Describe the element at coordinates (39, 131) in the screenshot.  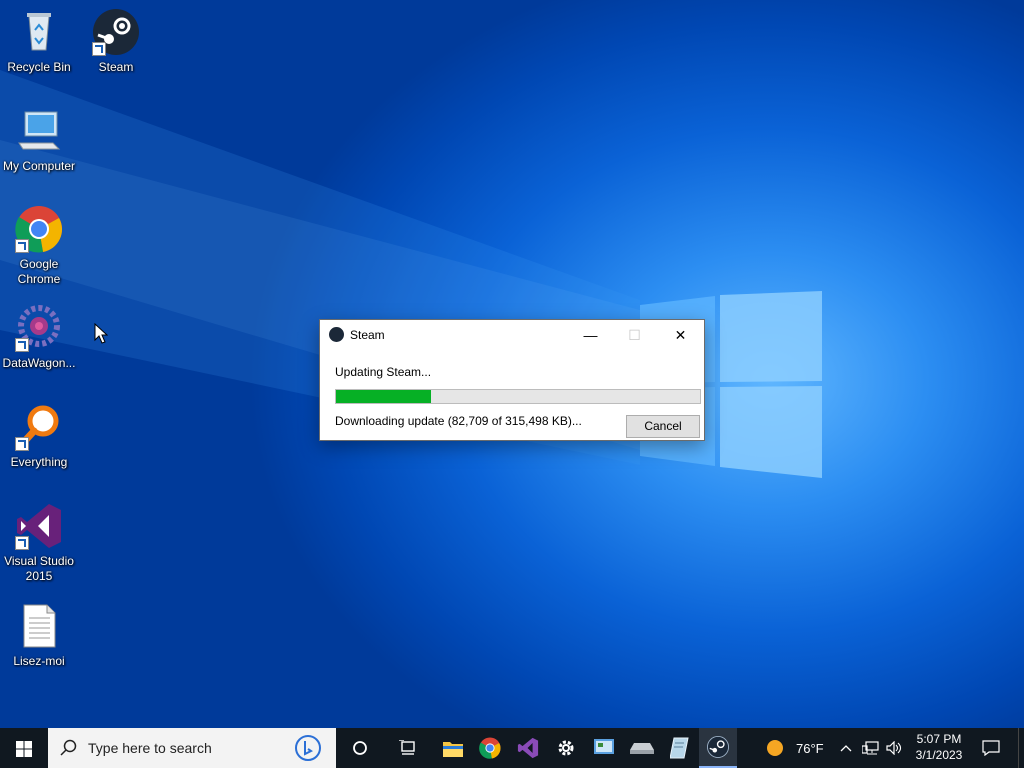
I see `computer-icon` at that location.